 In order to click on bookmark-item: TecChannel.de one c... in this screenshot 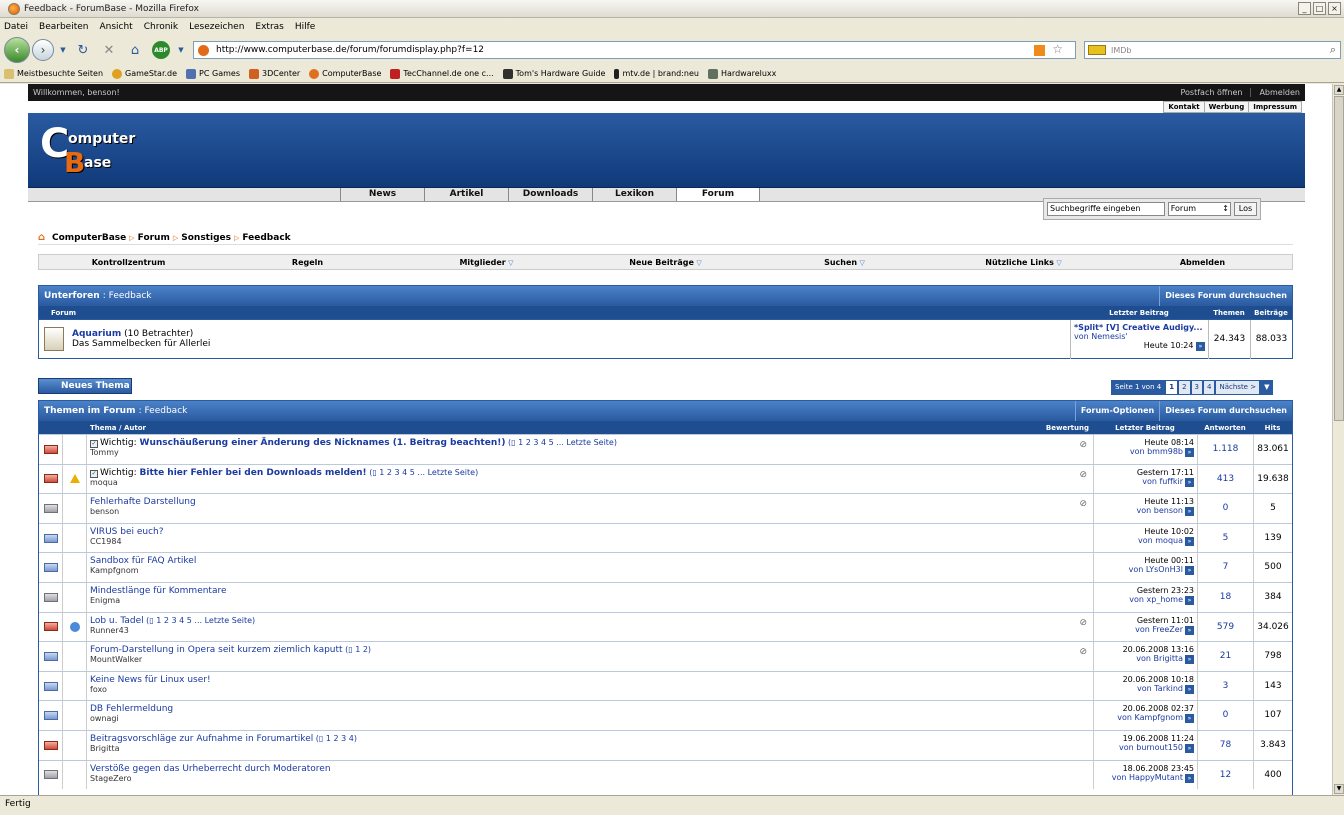, I will do `click(442, 73)`.